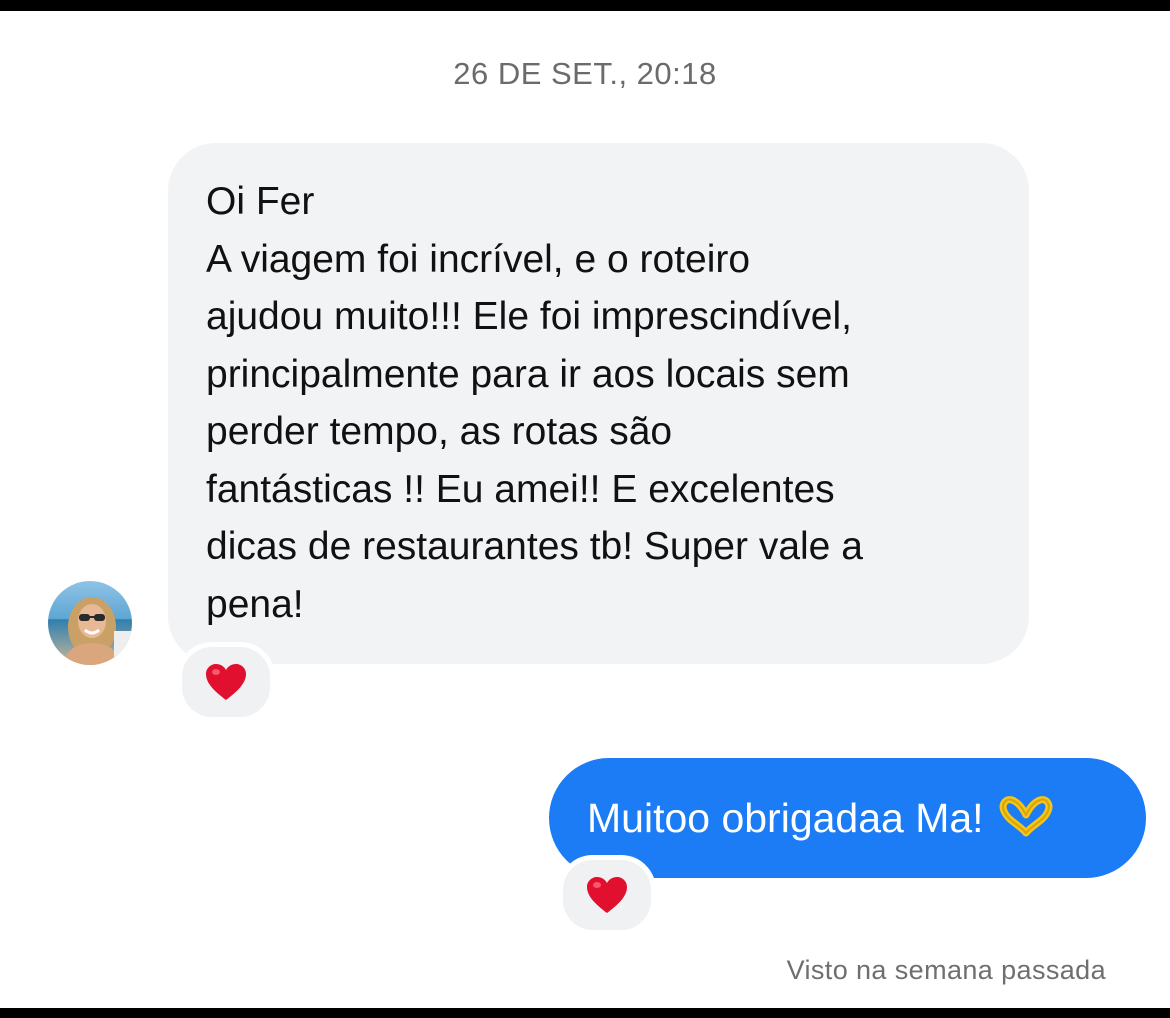  What do you see at coordinates (529, 316) in the screenshot?
I see `message-line: ajudou muito!!! Ele foi imprescindível,` at bounding box center [529, 316].